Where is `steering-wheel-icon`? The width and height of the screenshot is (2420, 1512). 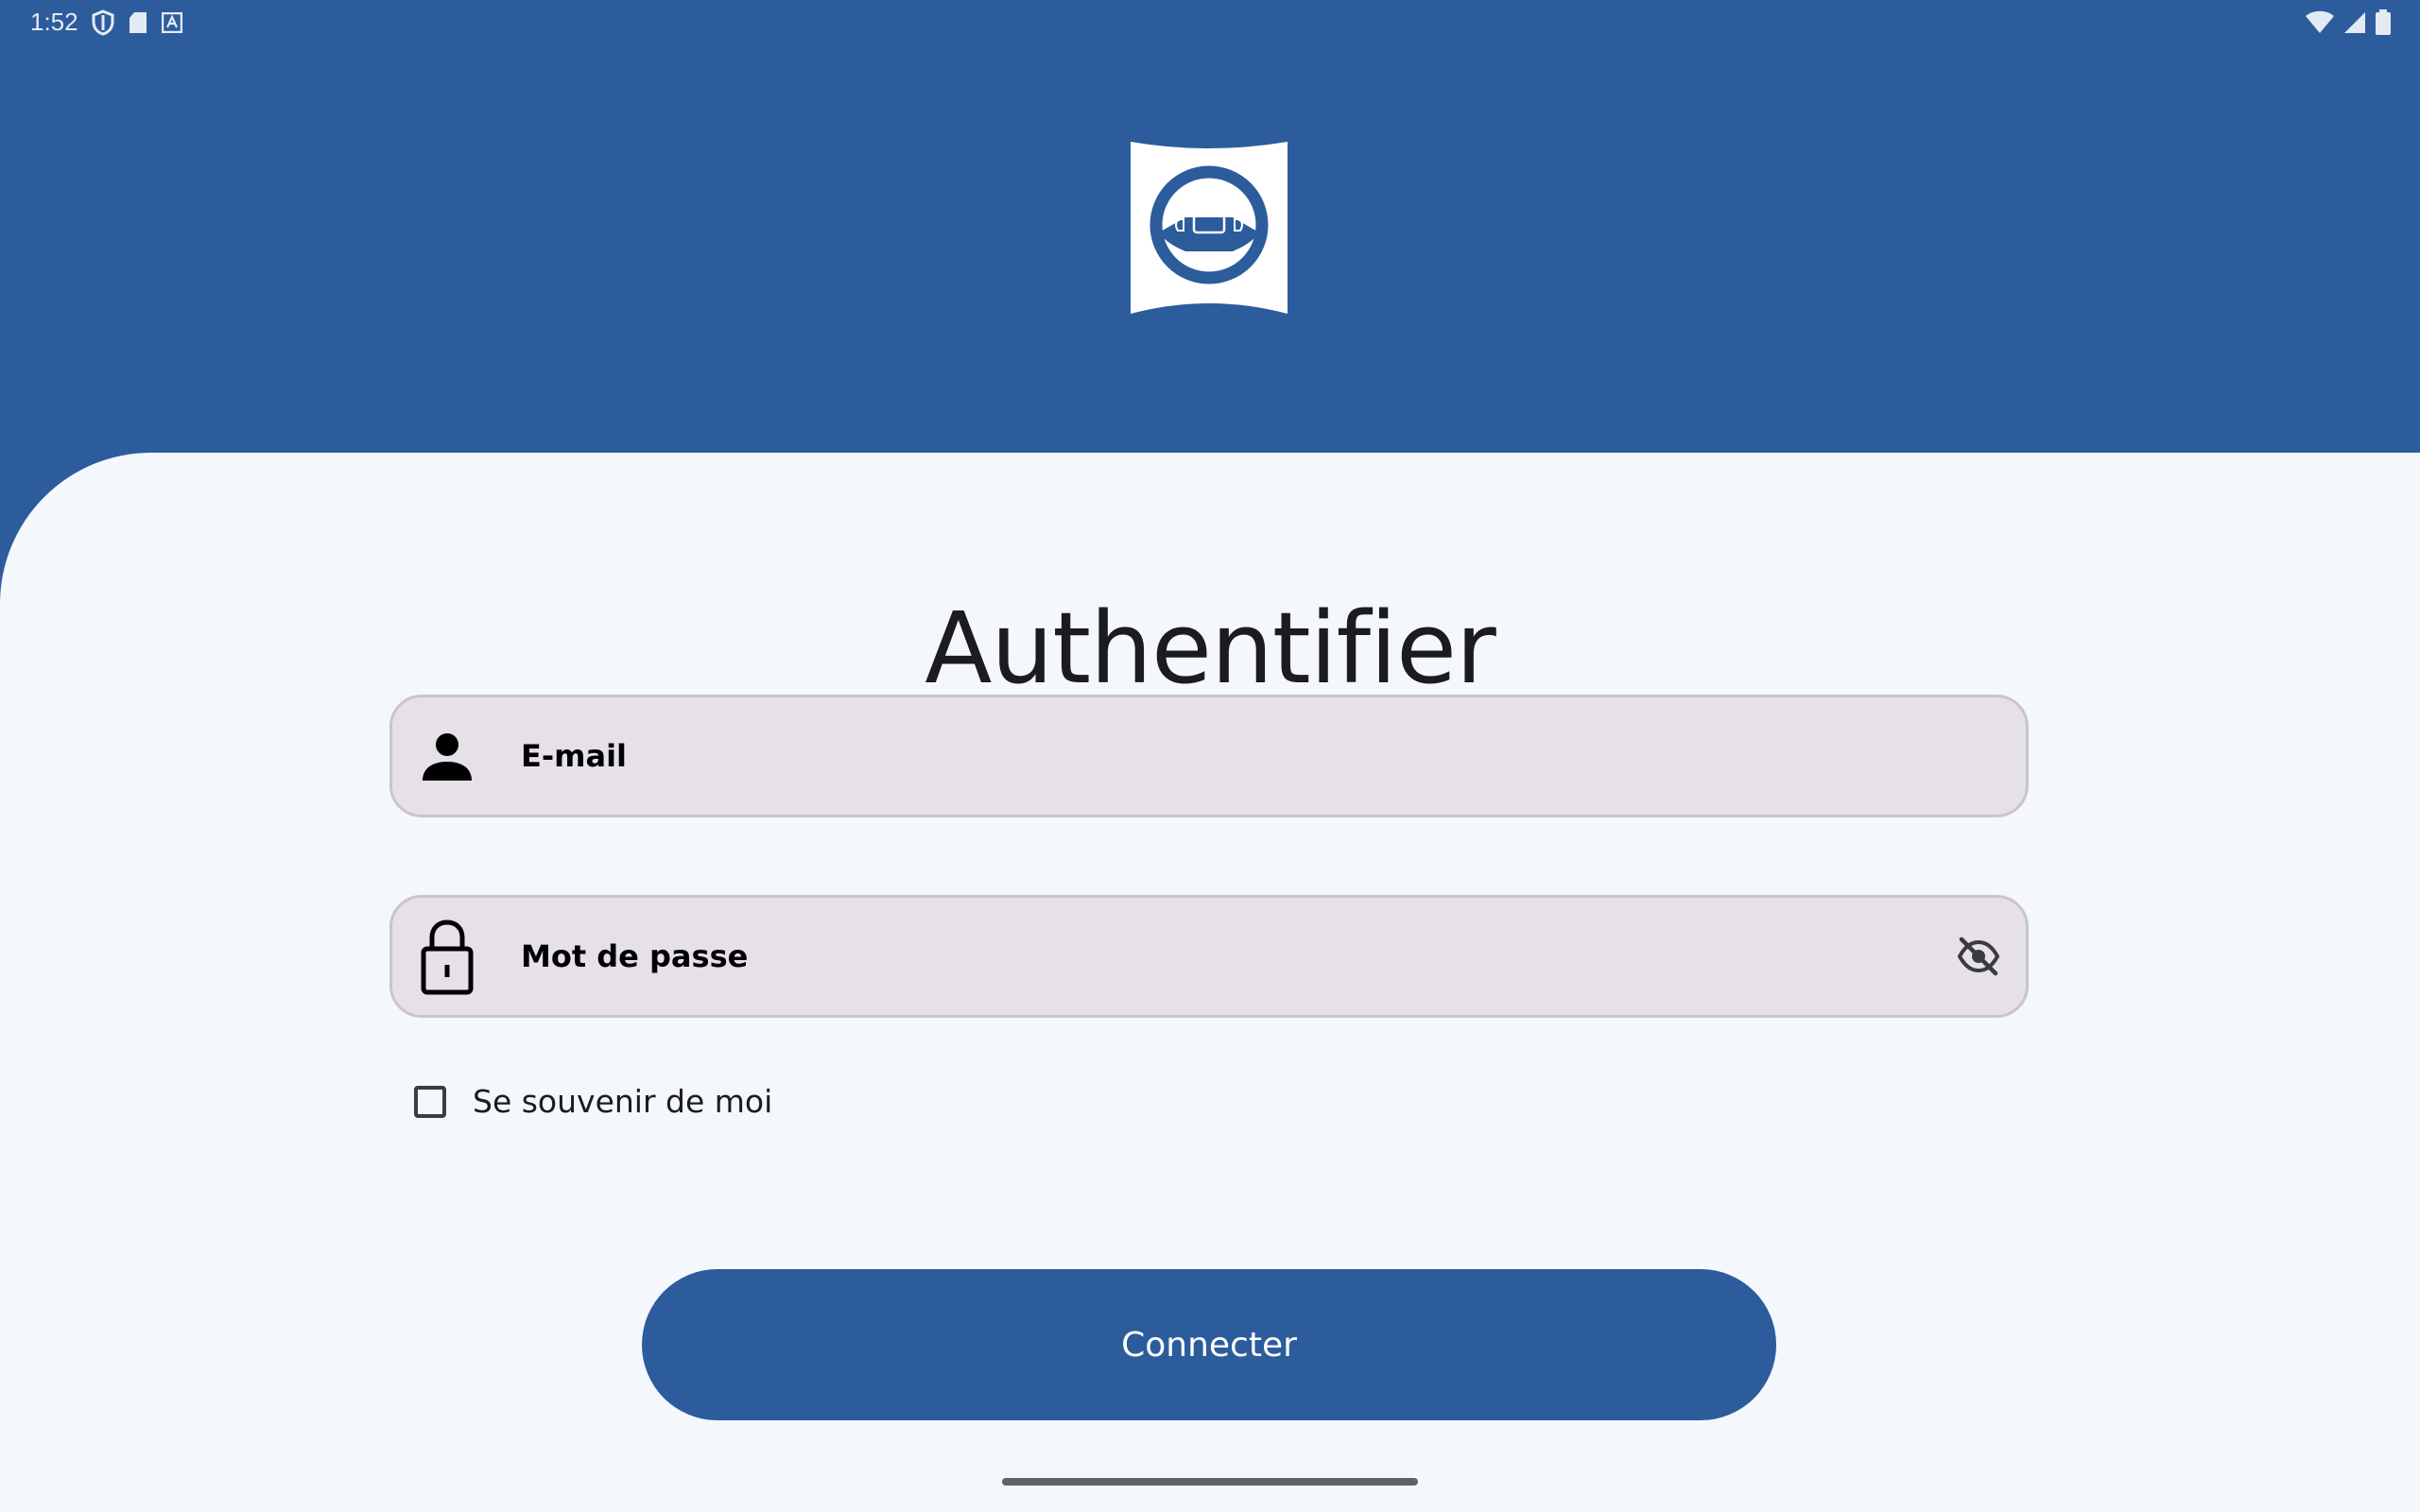
steering-wheel-icon is located at coordinates (1210, 228).